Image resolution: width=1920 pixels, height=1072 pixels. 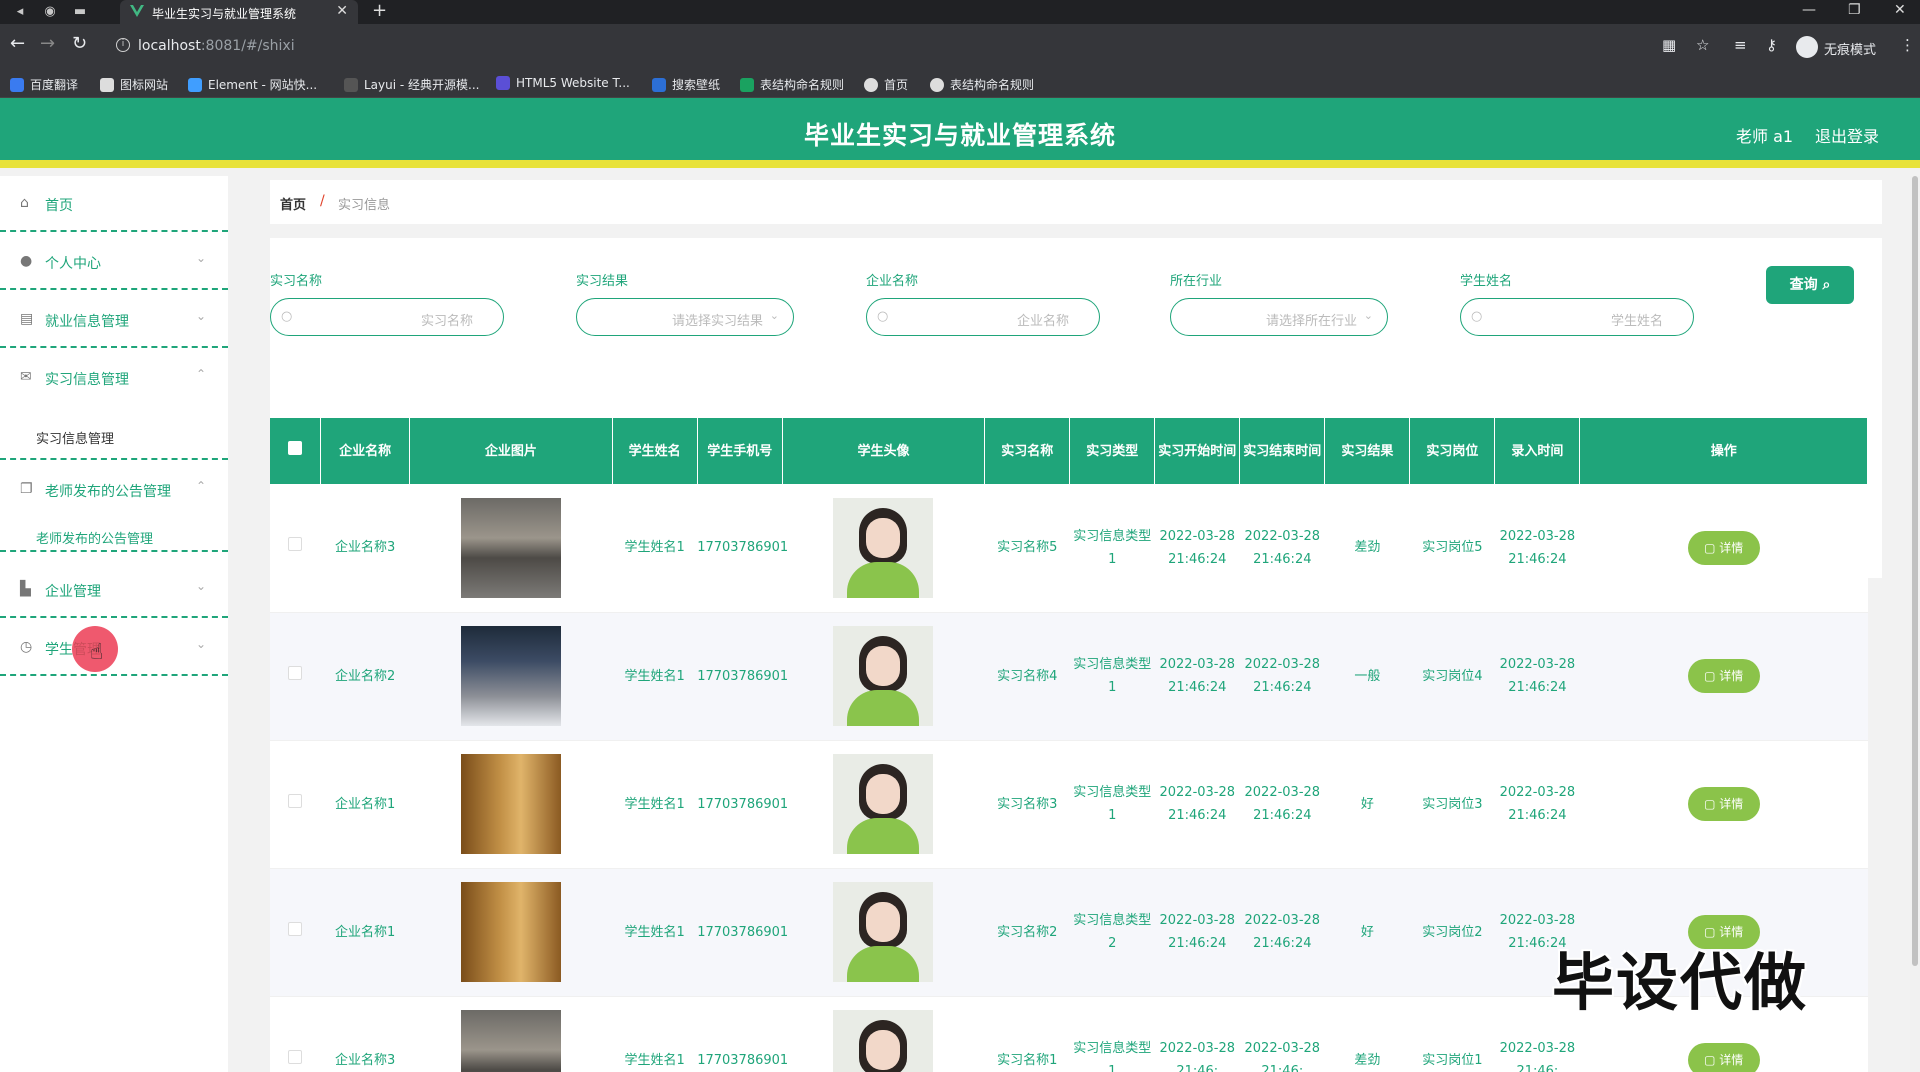 I want to click on filter-internship-name-input: ○ 实习名称, so click(x=387, y=317).